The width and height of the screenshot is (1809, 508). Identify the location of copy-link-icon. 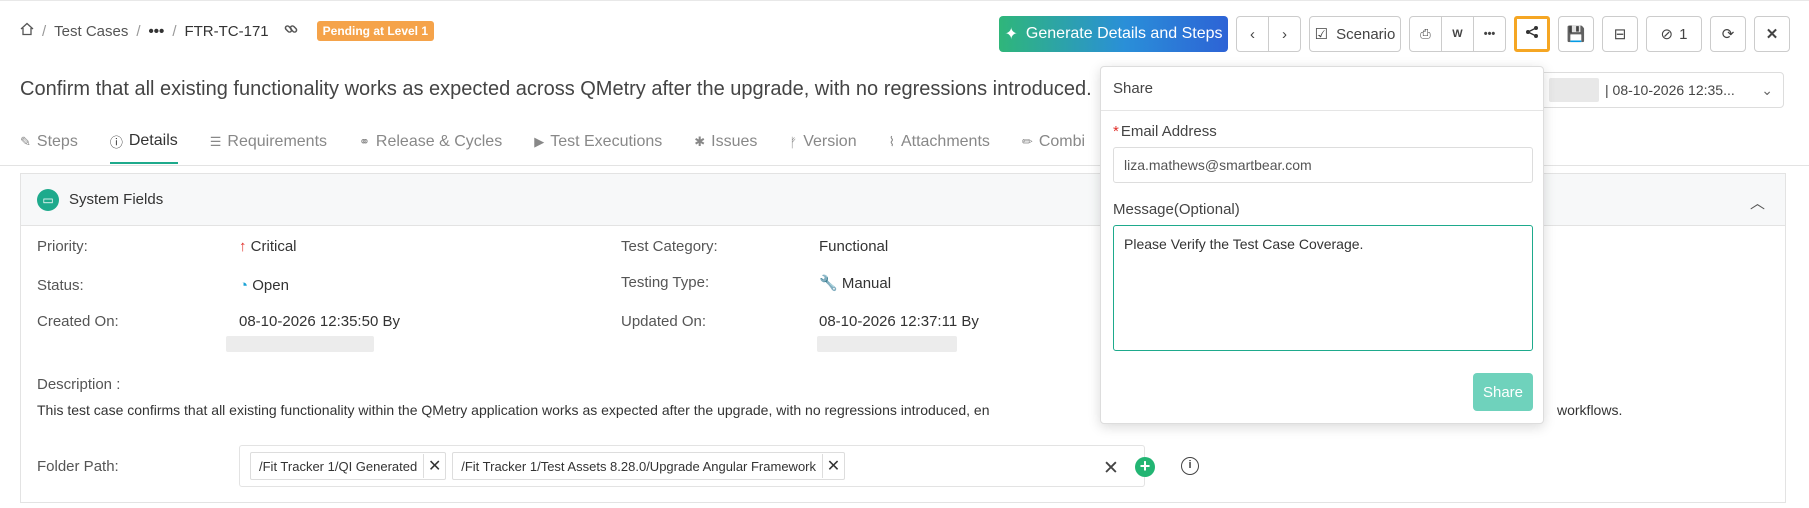
(291, 31).